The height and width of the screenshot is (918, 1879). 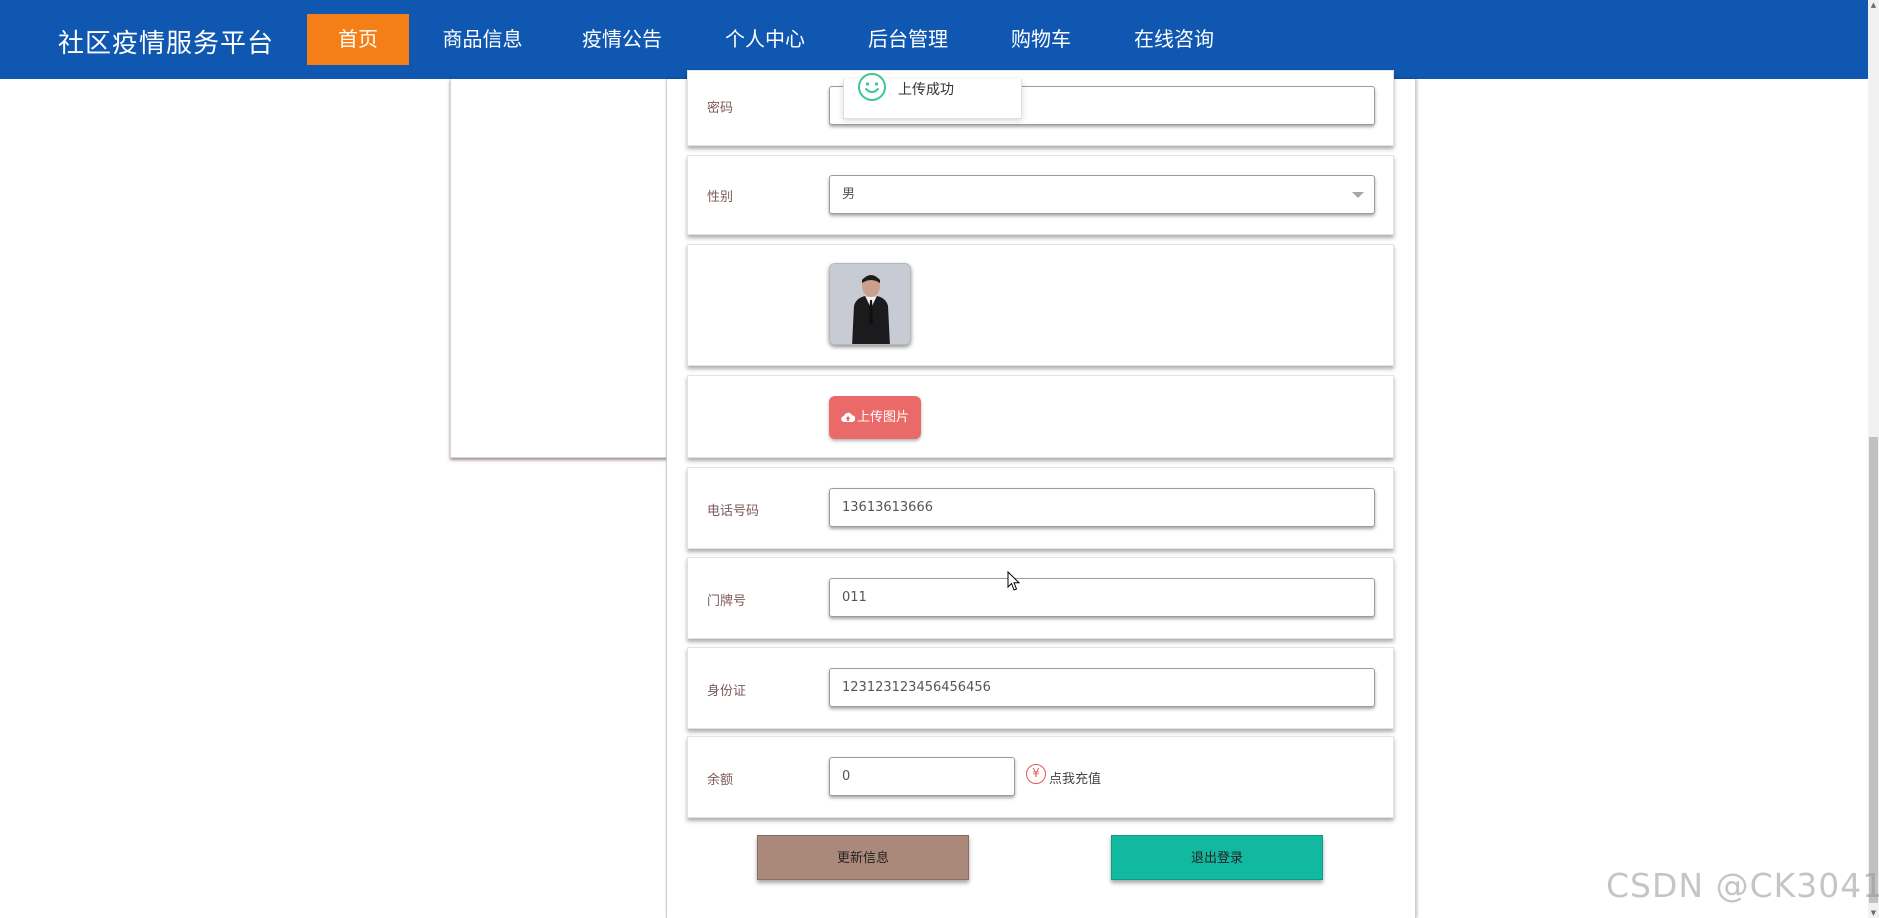 I want to click on password-row: 密码, so click(x=1040, y=108).